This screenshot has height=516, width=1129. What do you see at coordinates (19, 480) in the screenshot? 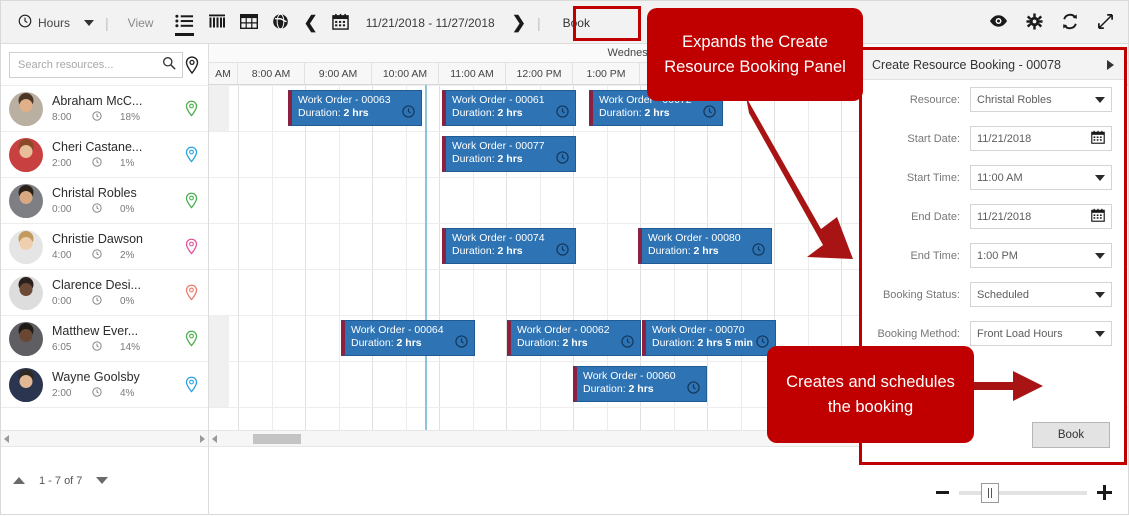
I see `chevron-up-icon` at bounding box center [19, 480].